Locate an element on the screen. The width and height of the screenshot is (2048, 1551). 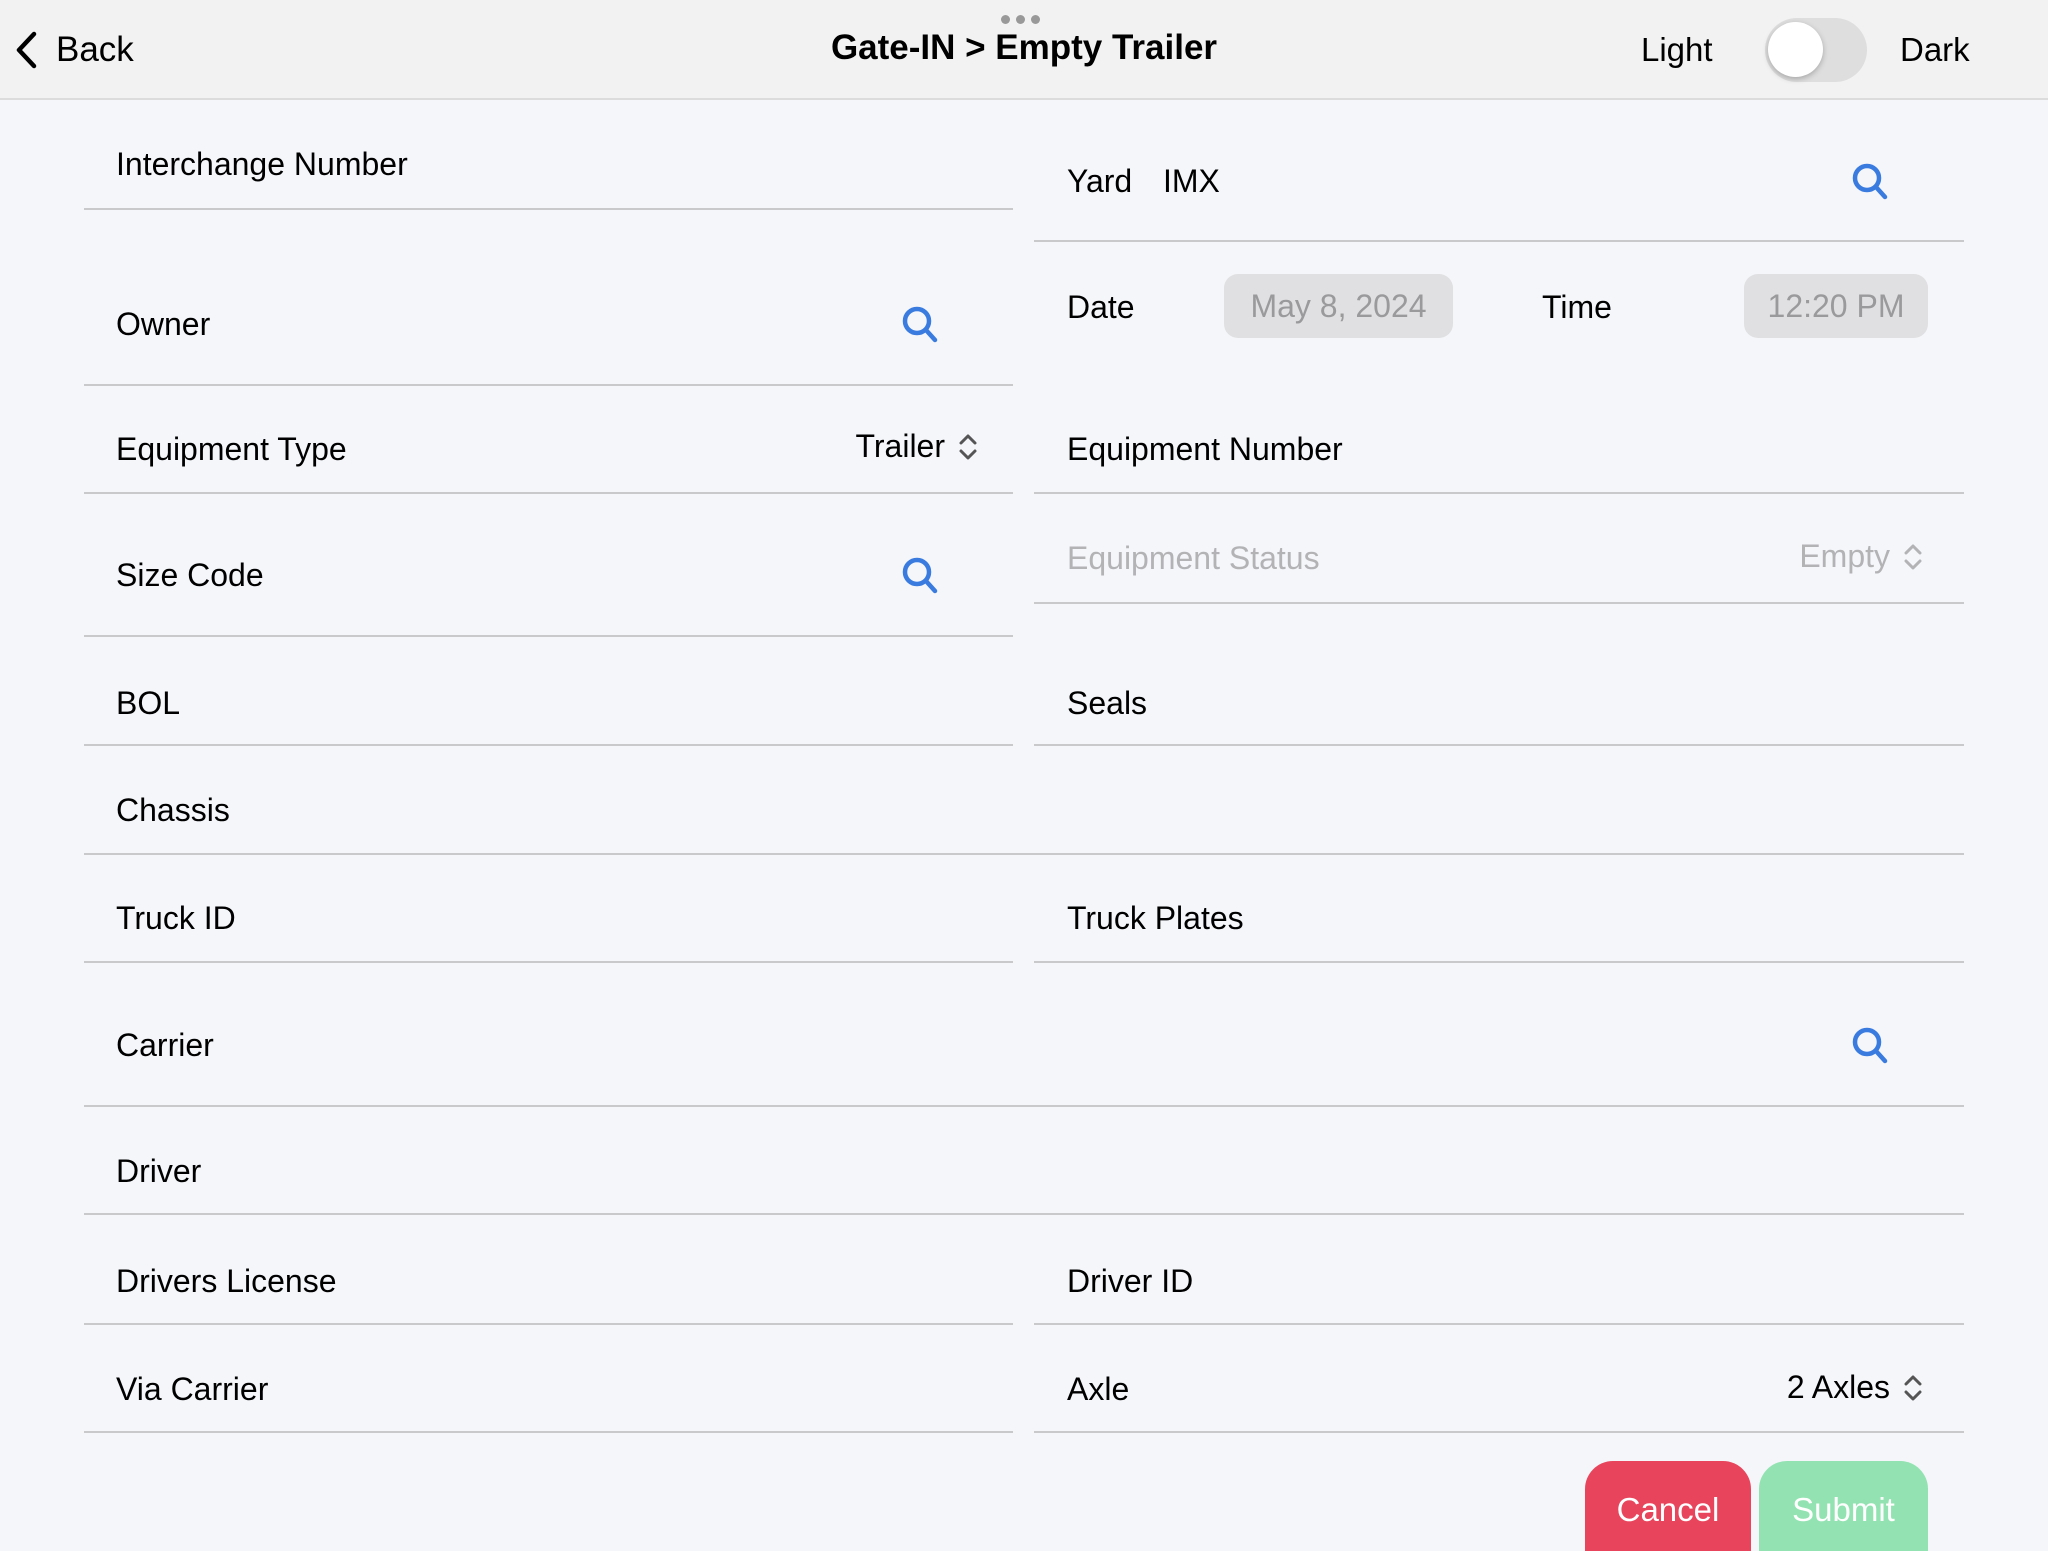
yard-label: Yard is located at coordinates (1100, 181).